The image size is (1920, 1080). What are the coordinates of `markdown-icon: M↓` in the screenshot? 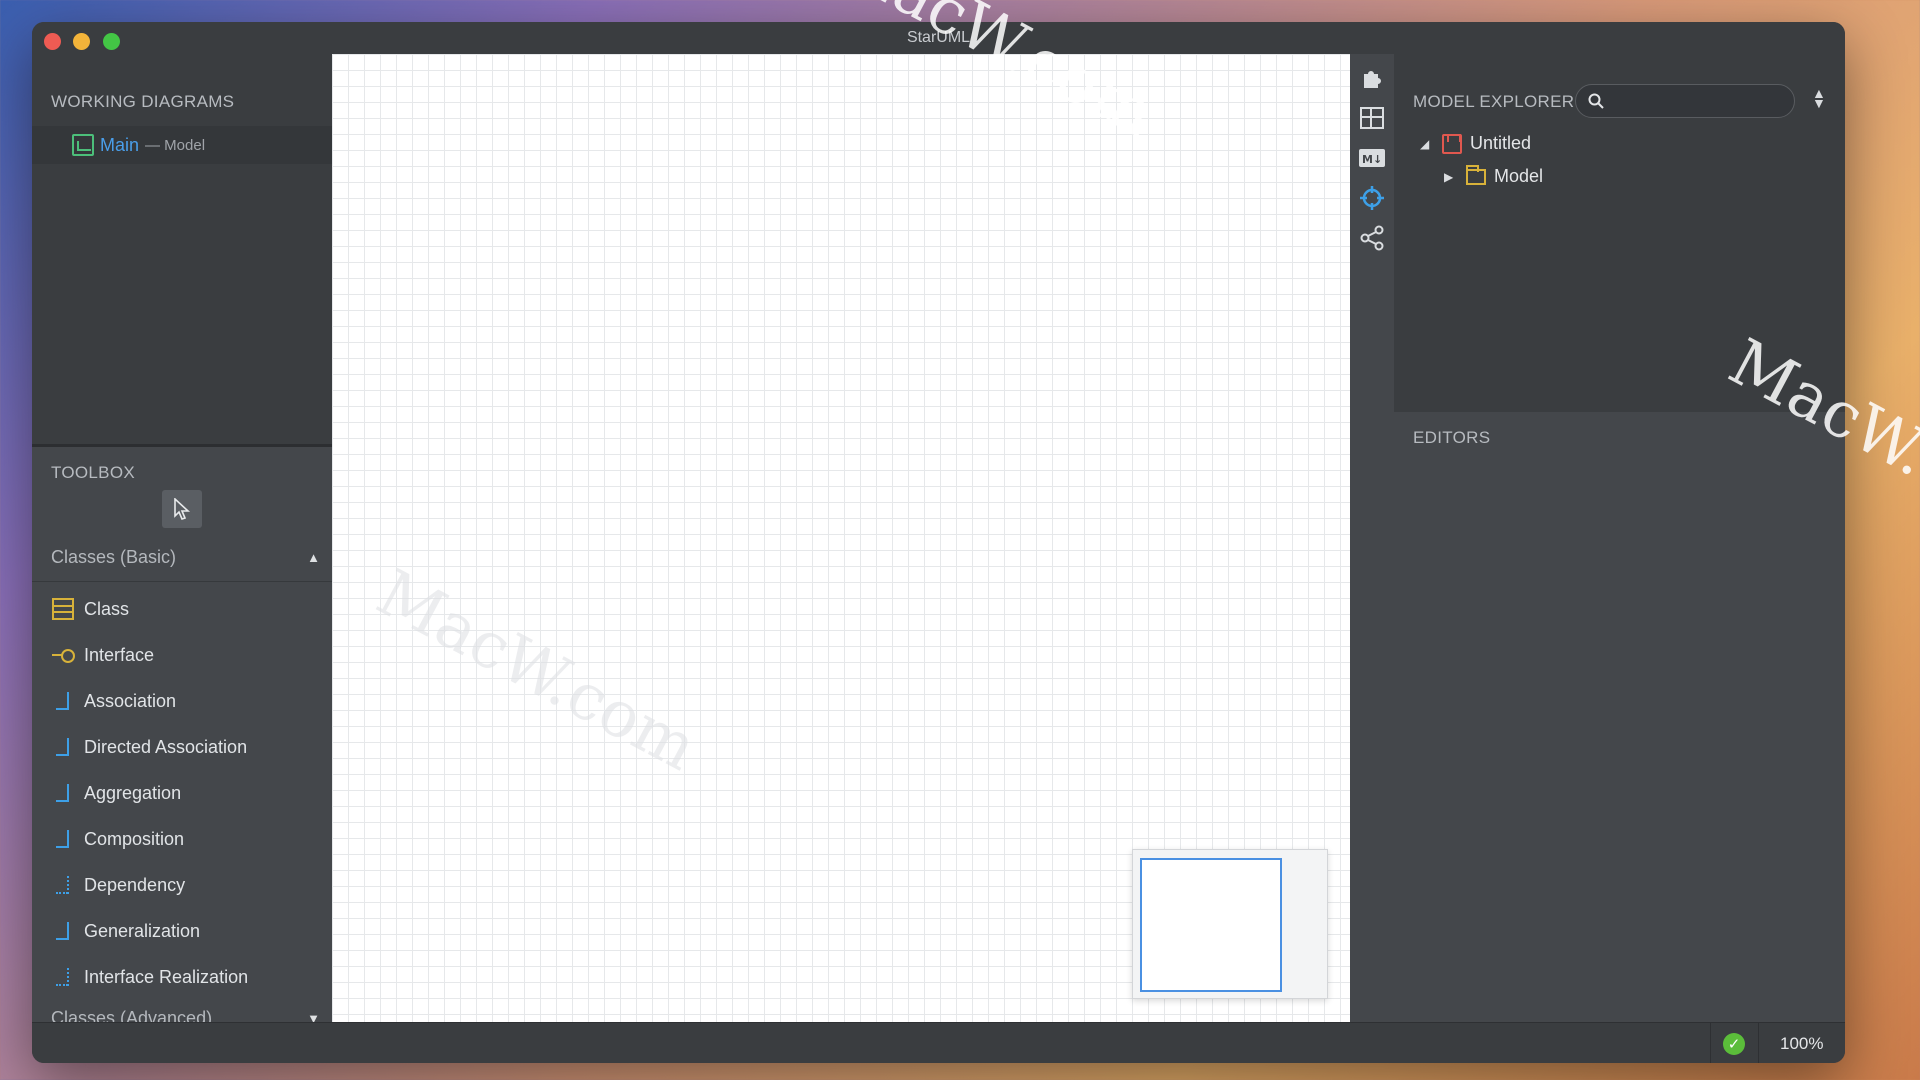 It's located at (1372, 158).